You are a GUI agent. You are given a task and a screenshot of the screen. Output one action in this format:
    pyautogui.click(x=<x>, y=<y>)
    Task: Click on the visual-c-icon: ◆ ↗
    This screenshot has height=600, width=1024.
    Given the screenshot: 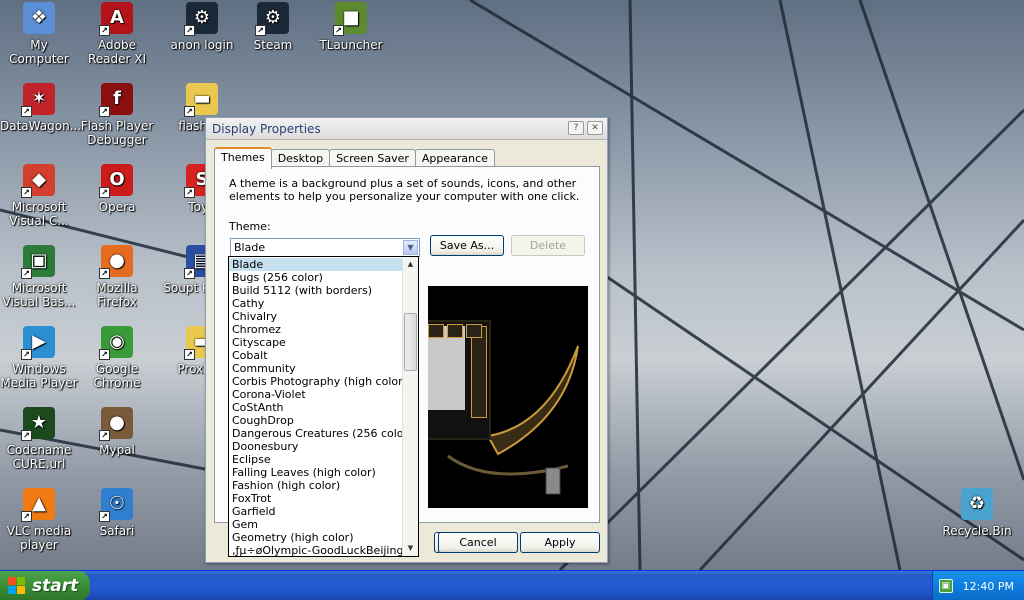 What is the action you would take?
    pyautogui.click(x=38, y=181)
    